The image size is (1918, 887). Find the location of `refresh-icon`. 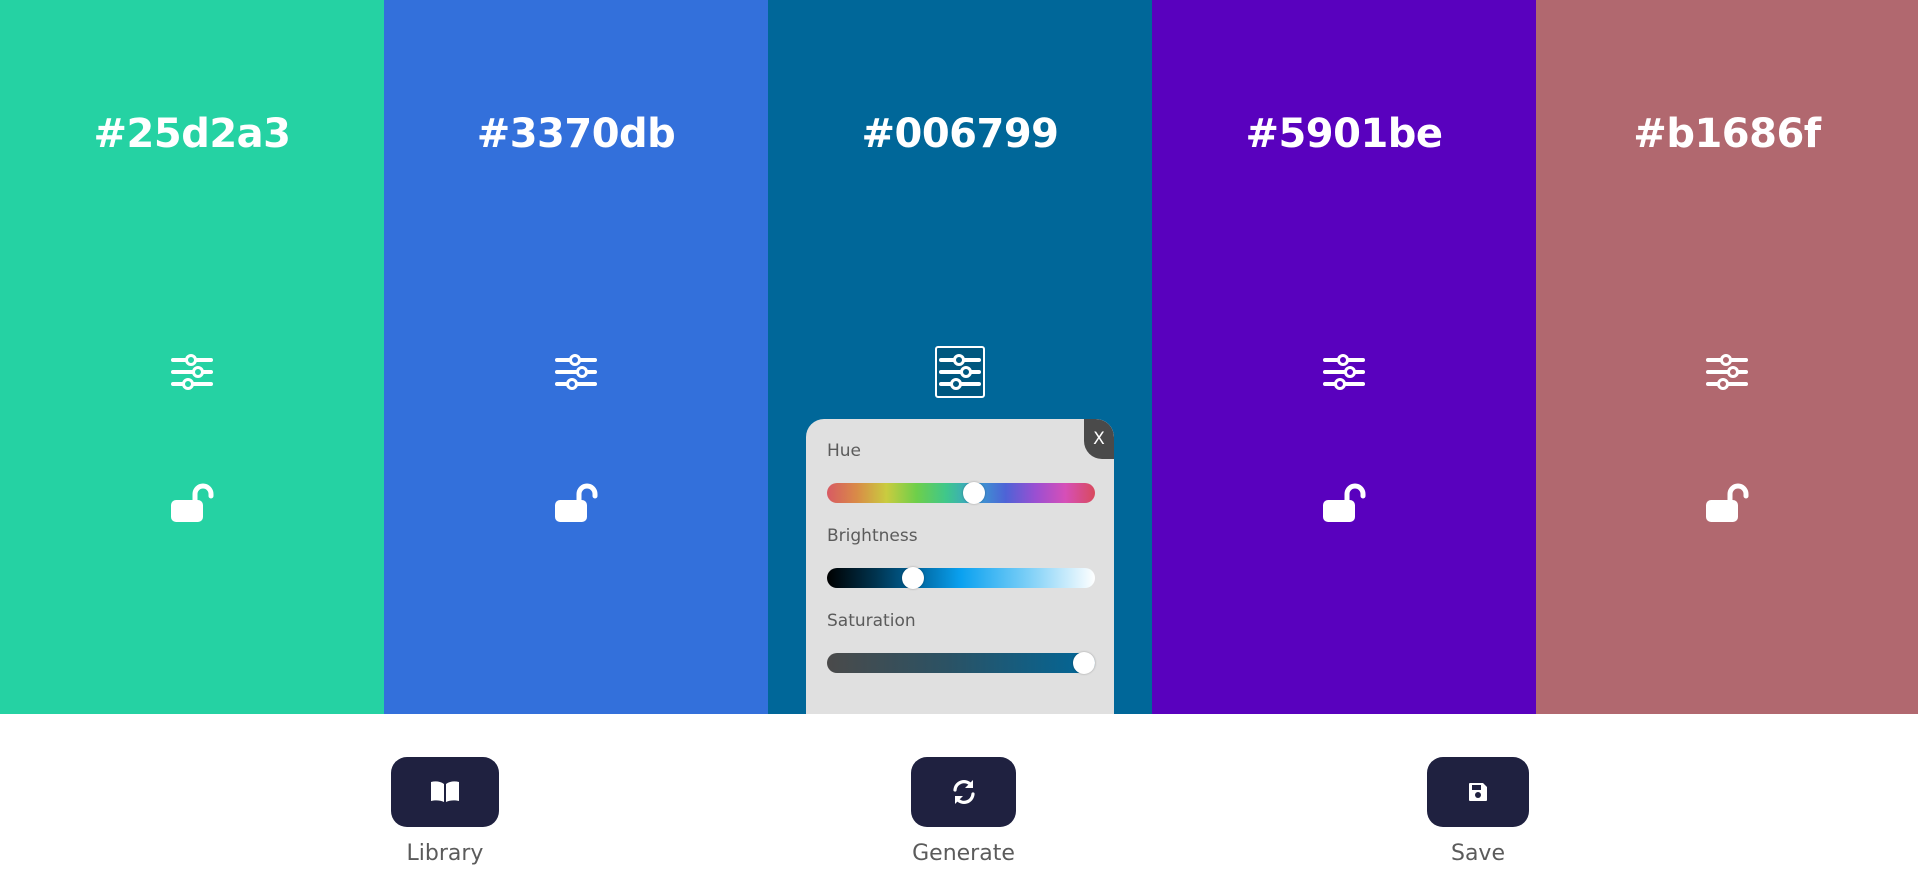

refresh-icon is located at coordinates (963, 792).